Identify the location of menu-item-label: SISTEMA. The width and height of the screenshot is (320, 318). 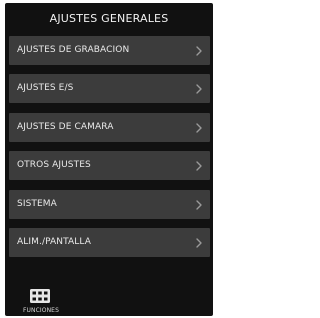
(37, 203).